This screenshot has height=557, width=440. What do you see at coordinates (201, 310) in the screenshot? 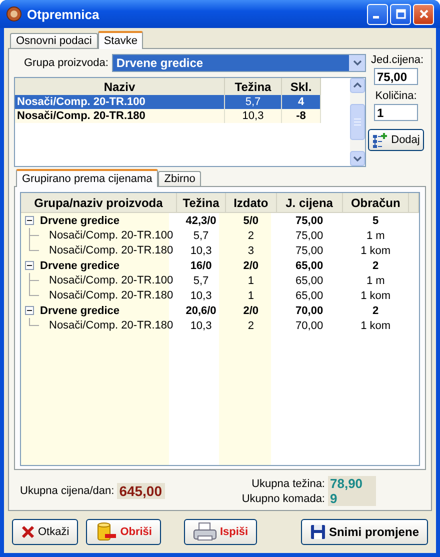
I see `table-cell: 20,6/0` at bounding box center [201, 310].